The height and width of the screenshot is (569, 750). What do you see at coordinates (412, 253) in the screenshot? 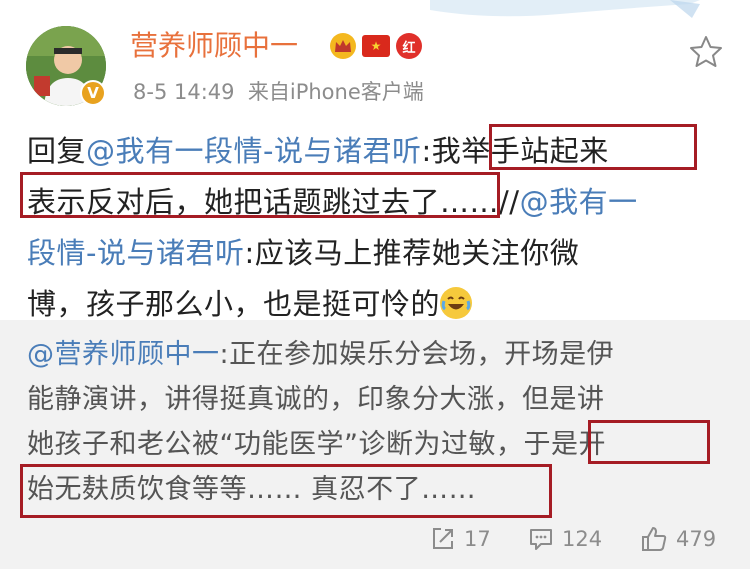
I see `post-text-3: :应该马上推荐她关注你微` at bounding box center [412, 253].